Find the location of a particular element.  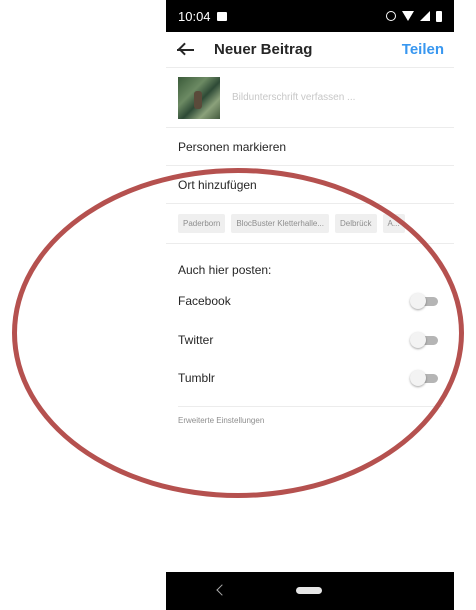

share-target-label: Facebook is located at coordinates (204, 301).